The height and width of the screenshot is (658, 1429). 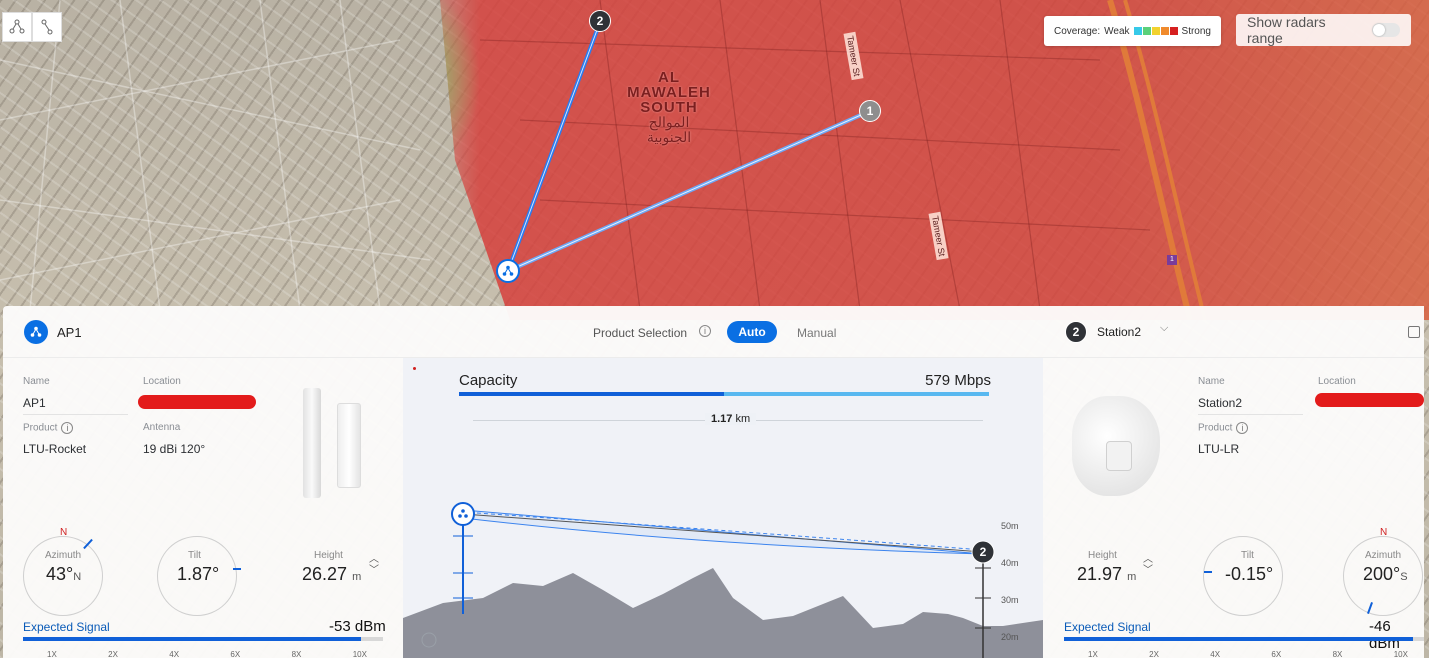 What do you see at coordinates (1119, 332) in the screenshot?
I see `right-device-title: Station2` at bounding box center [1119, 332].